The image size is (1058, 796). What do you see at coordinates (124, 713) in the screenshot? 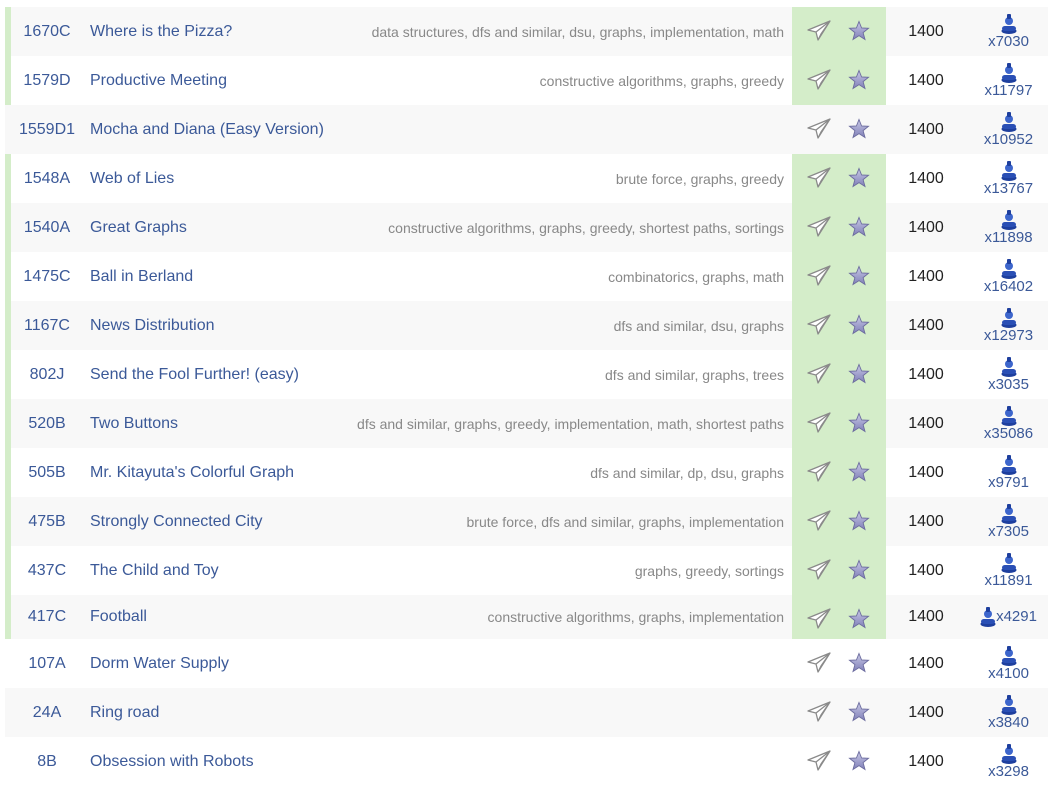
I see `problem-name-link: Ring road` at bounding box center [124, 713].